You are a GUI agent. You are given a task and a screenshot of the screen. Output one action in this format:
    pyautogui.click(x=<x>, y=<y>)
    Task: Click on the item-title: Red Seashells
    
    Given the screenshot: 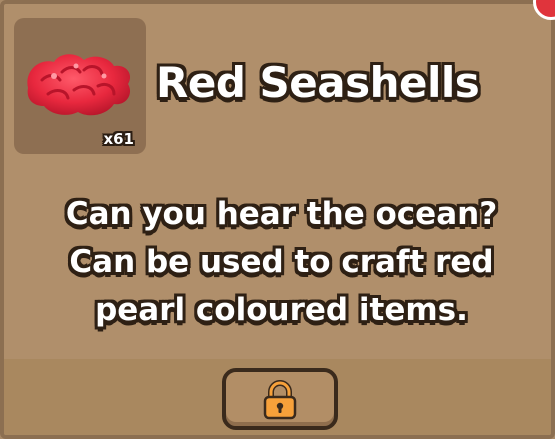 What is the action you would take?
    pyautogui.click(x=318, y=82)
    